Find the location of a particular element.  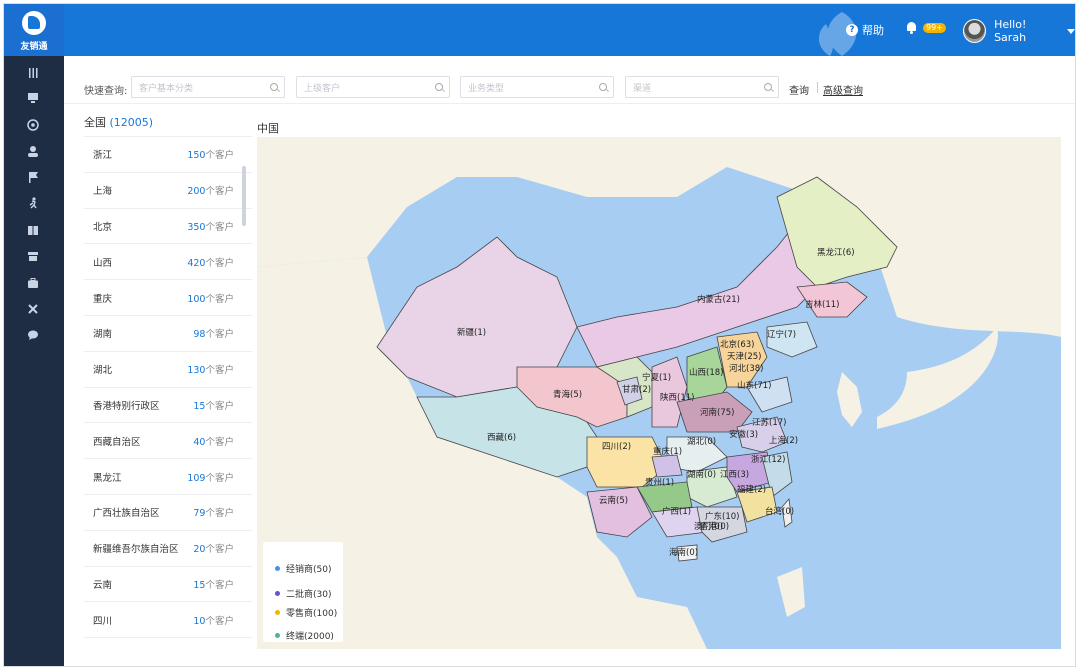

help-button: ? 帮助 is located at coordinates (865, 30).